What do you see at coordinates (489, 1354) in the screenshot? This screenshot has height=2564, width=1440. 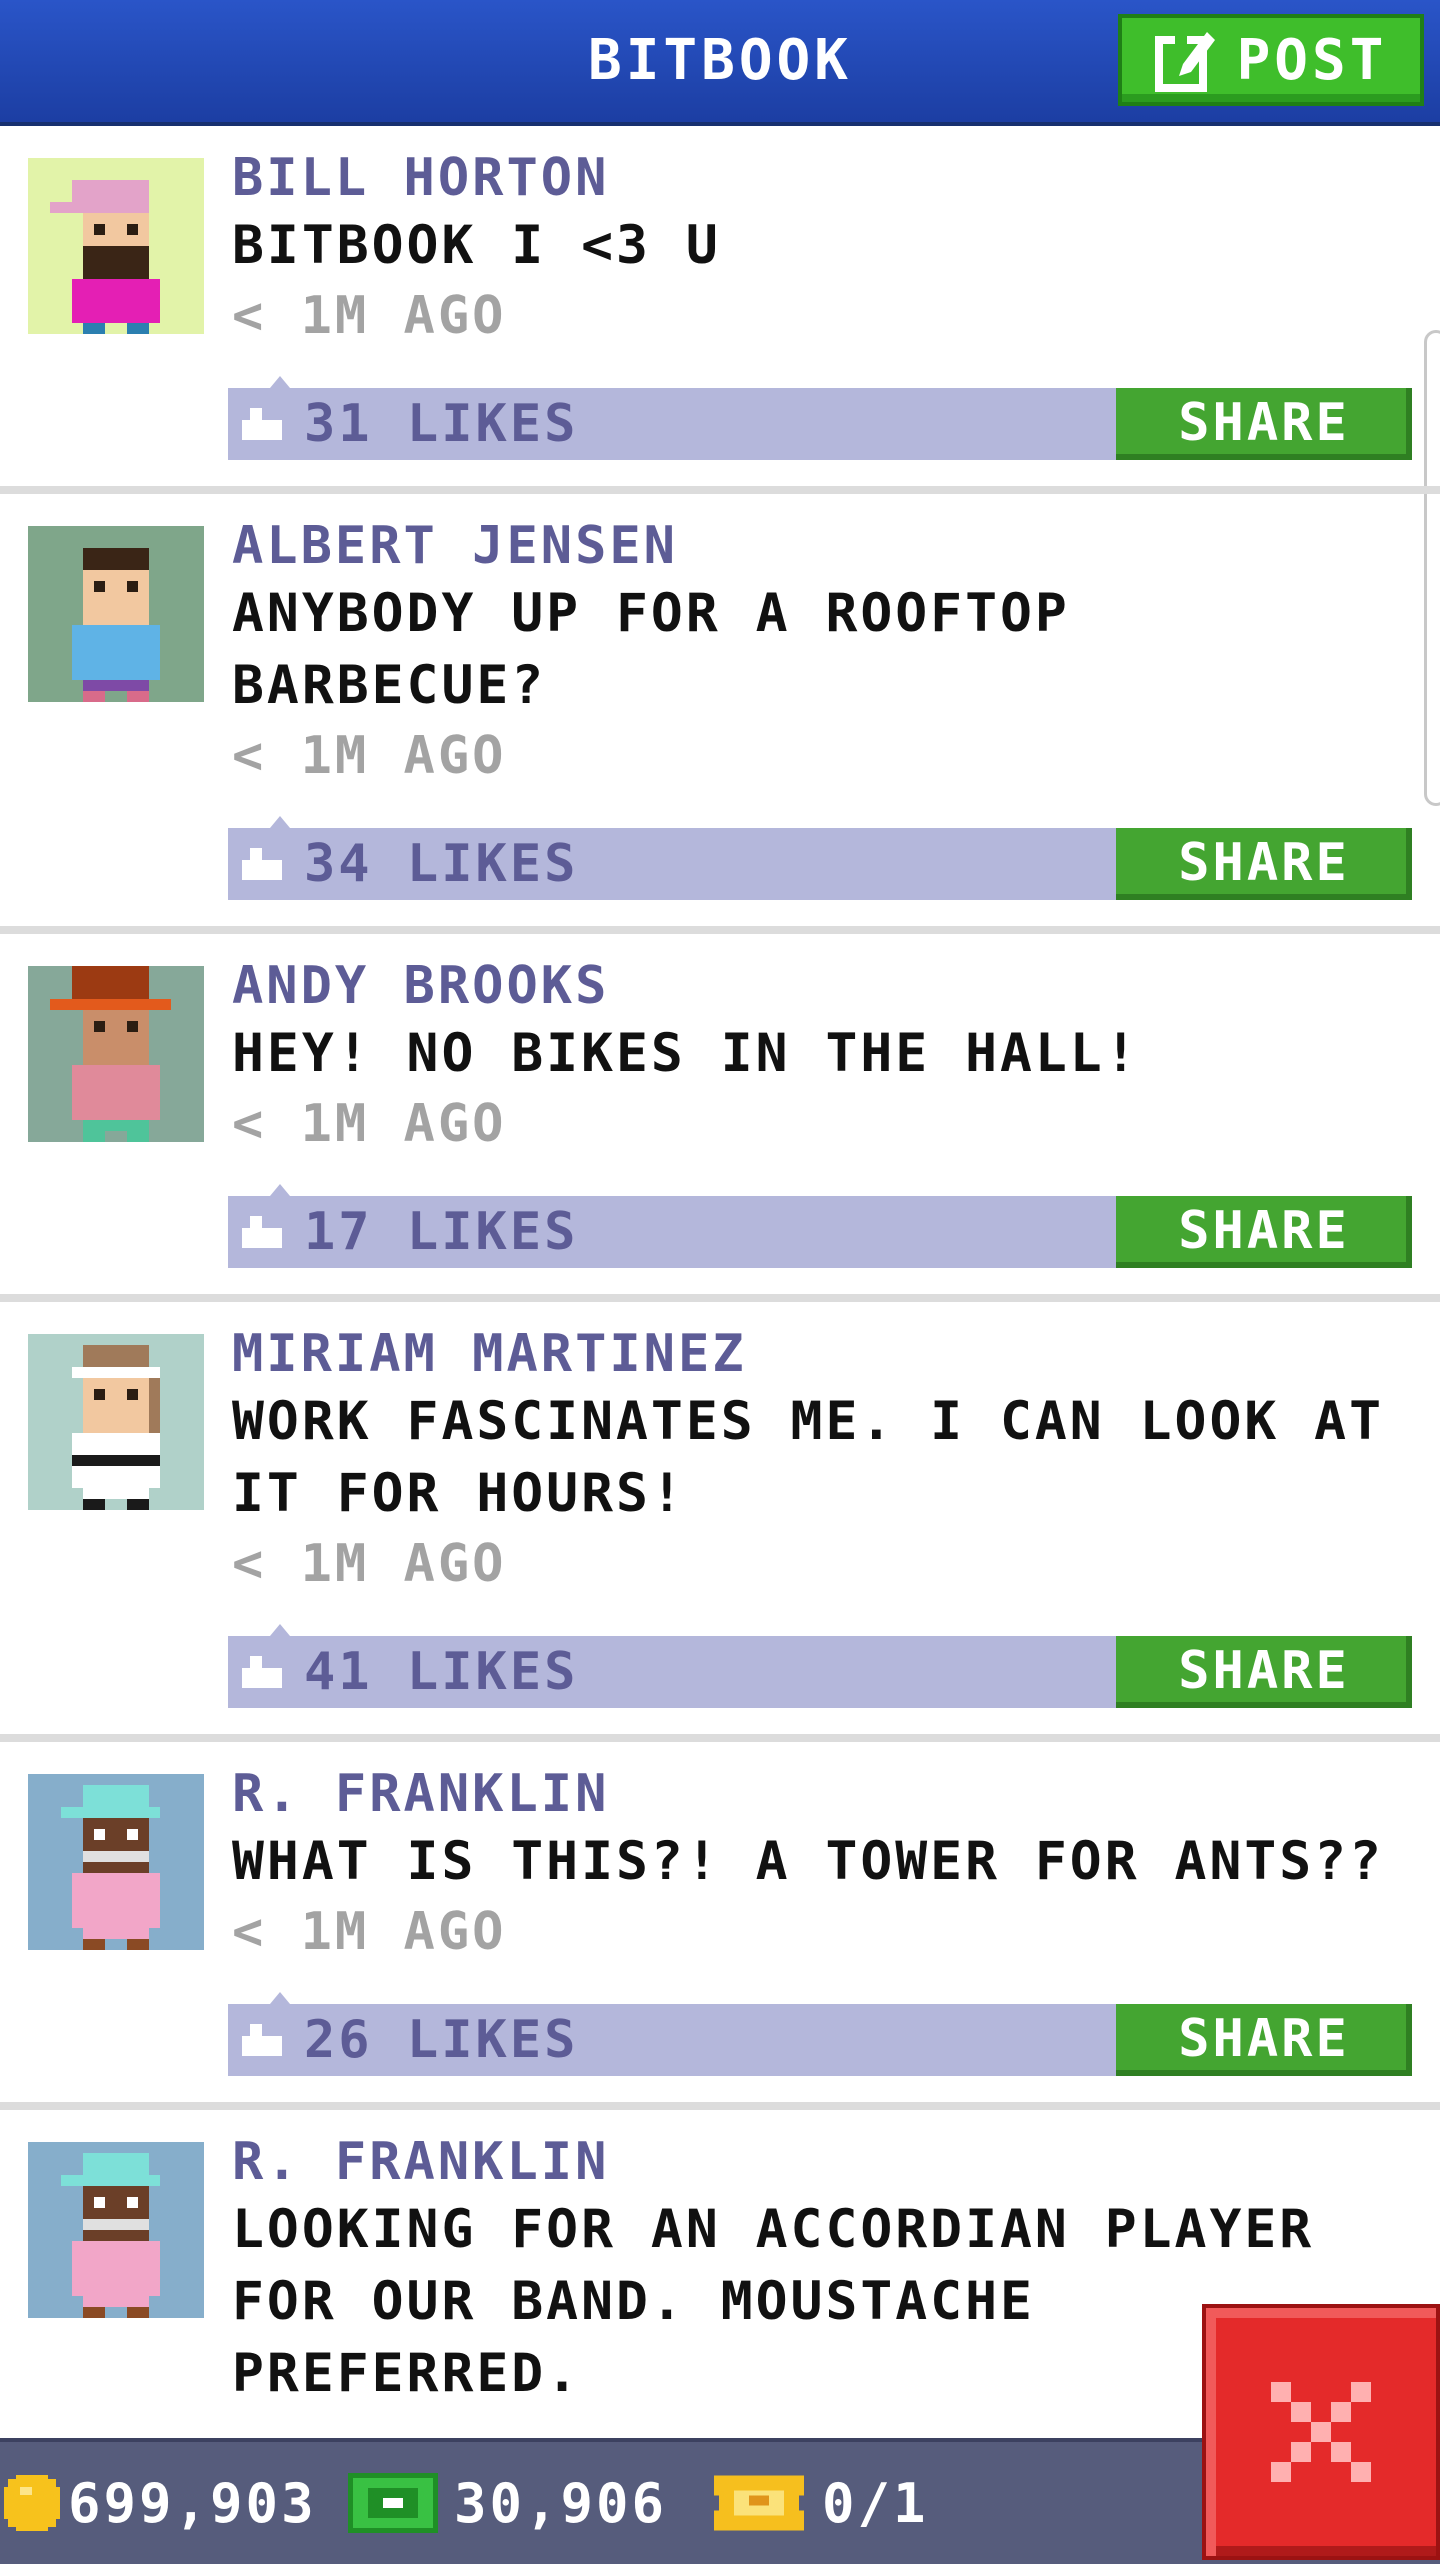 I see `post-author: MIRIAM MARTINEZ` at bounding box center [489, 1354].